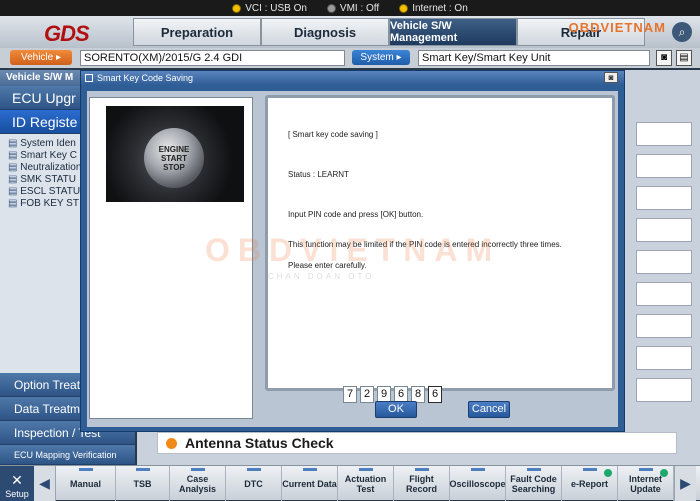 This screenshot has height=501, width=700. I want to click on toolbar-case-analysis: Case Analysis, so click(198, 483).